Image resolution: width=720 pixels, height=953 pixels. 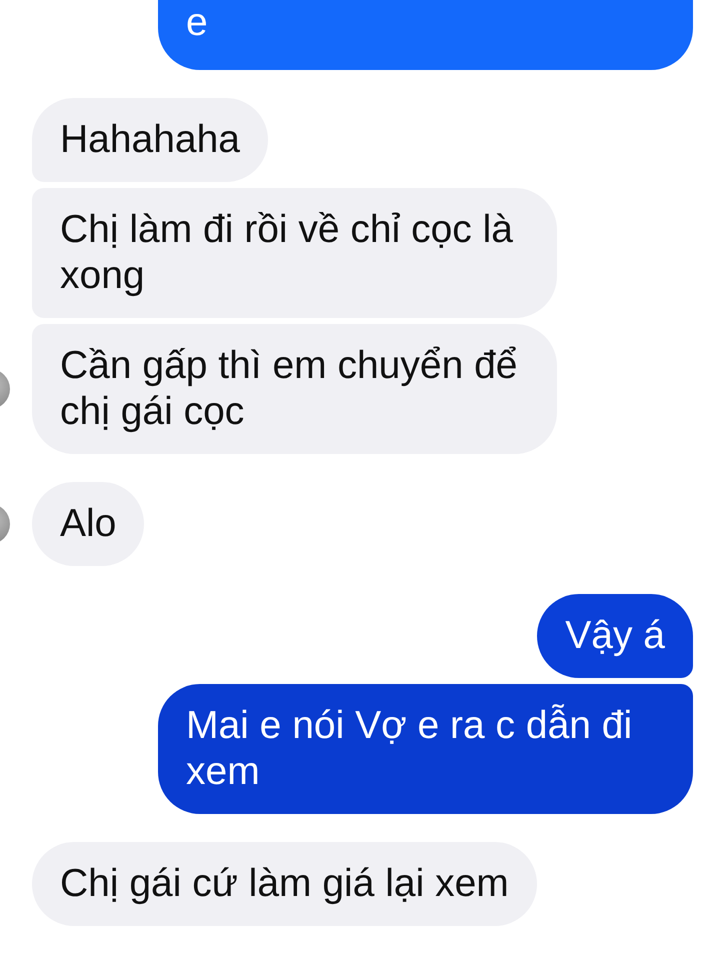 What do you see at coordinates (615, 636) in the screenshot?
I see `message-bubble: Vậy á` at bounding box center [615, 636].